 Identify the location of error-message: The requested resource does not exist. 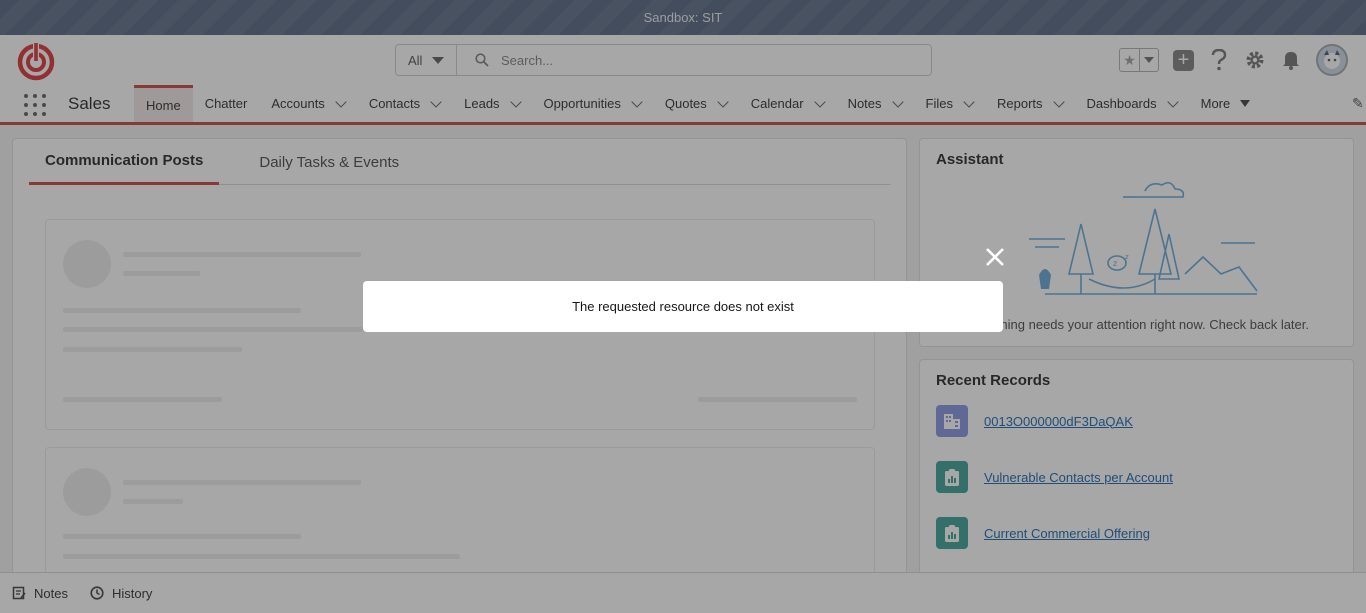
(683, 306).